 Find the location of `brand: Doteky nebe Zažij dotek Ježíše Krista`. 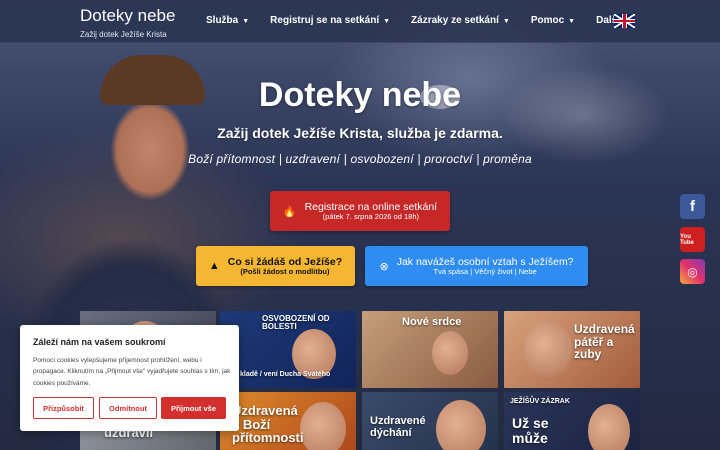

brand: Doteky nebe Zažij dotek Ježíše Krista is located at coordinates (127, 22).